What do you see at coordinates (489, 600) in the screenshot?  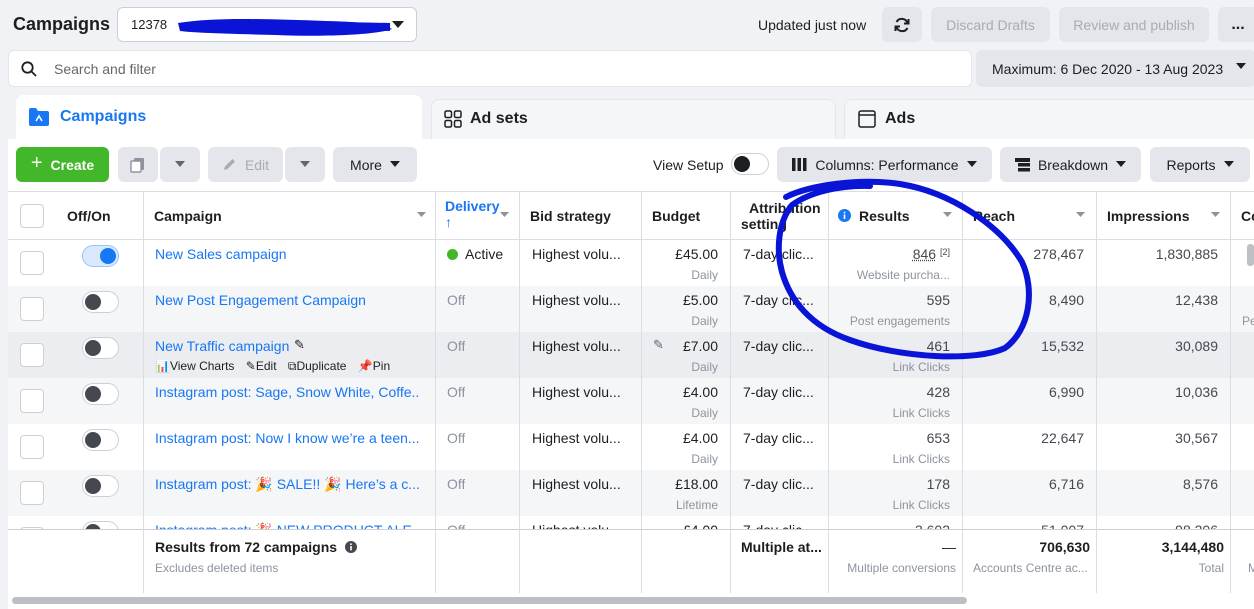 I see `horizontal-scrollbar` at bounding box center [489, 600].